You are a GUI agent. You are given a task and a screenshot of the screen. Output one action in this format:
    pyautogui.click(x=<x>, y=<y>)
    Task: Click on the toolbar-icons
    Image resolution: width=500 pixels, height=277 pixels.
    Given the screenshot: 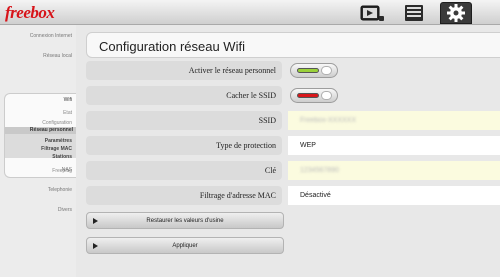 What is the action you would take?
    pyautogui.click(x=414, y=13)
    